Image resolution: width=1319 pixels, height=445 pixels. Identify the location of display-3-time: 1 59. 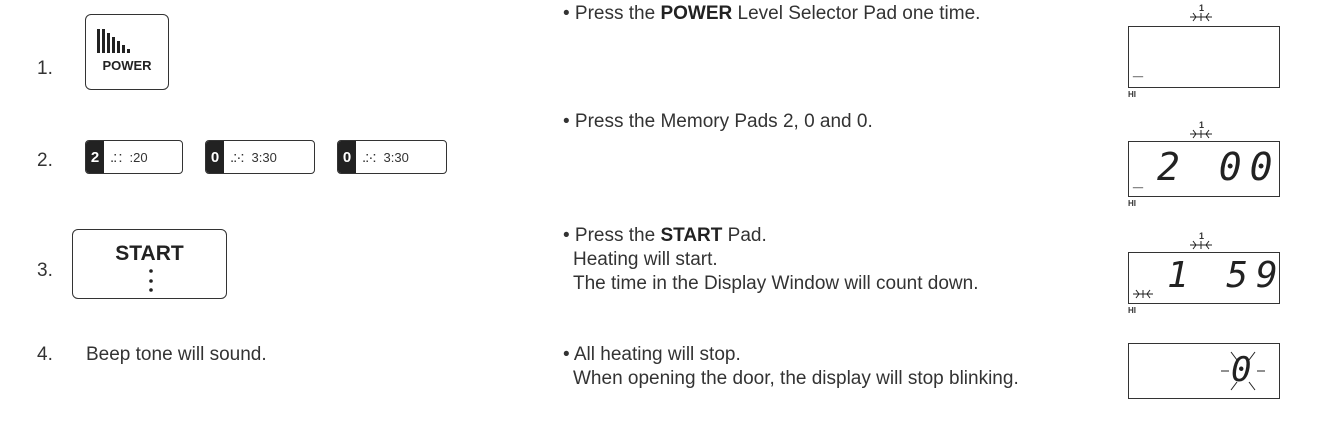
(1226, 275).